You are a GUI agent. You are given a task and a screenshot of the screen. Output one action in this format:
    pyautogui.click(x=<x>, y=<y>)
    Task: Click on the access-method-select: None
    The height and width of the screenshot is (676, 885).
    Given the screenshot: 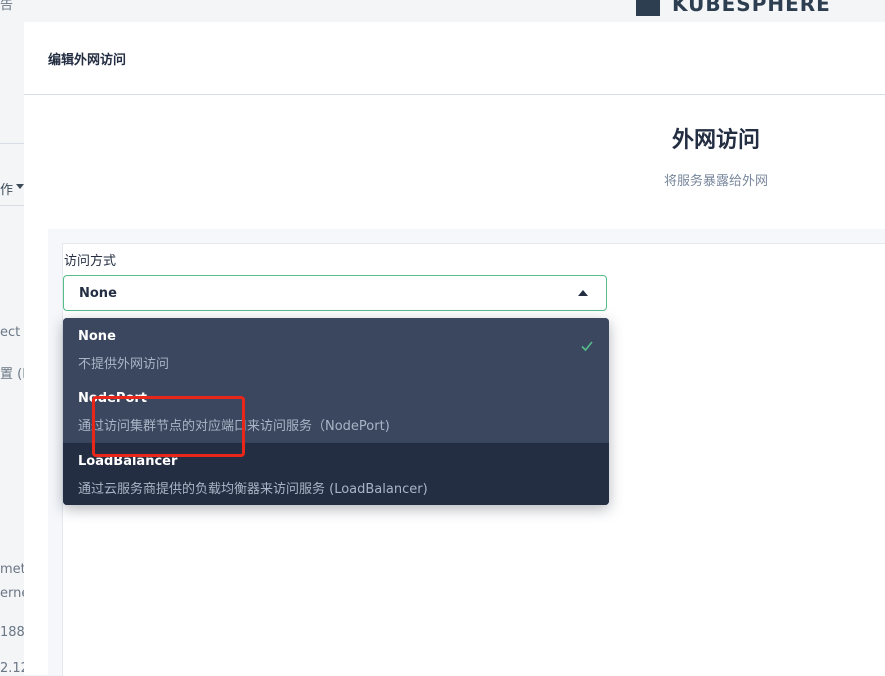 What is the action you would take?
    pyautogui.click(x=335, y=293)
    